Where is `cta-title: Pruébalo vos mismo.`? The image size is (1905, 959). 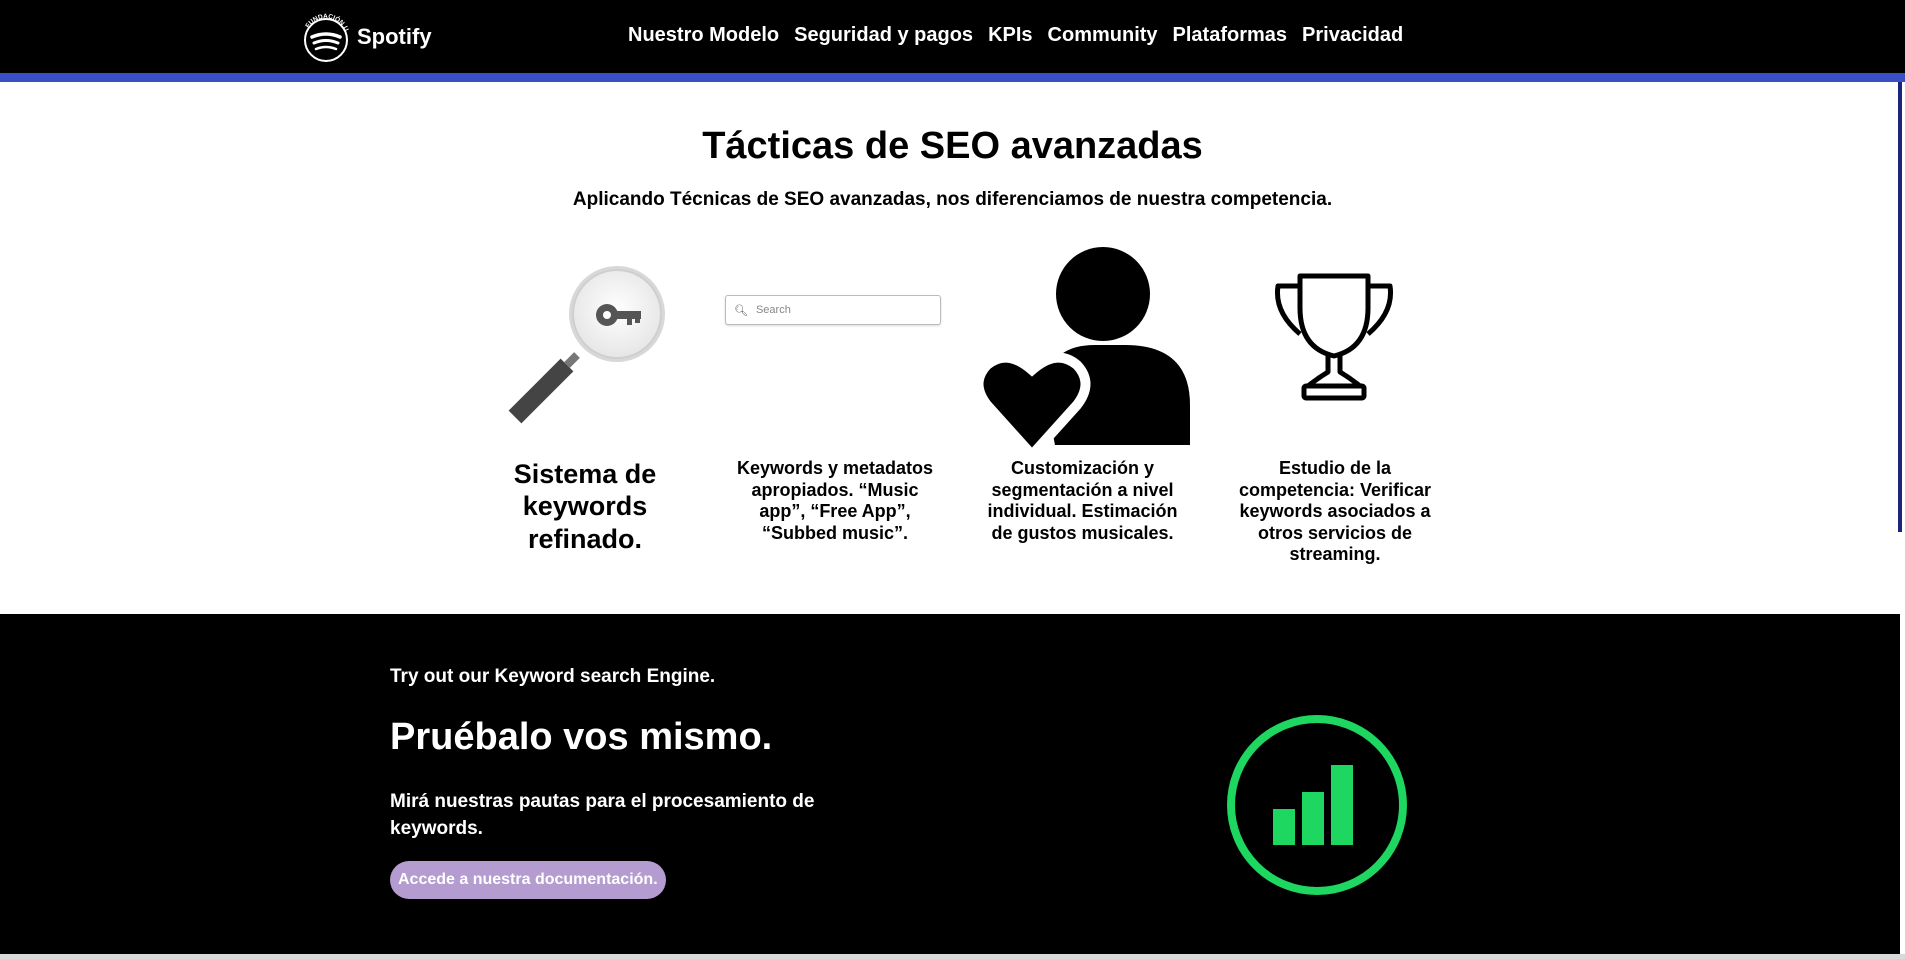 cta-title: Pruébalo vos mismo. is located at coordinates (581, 737).